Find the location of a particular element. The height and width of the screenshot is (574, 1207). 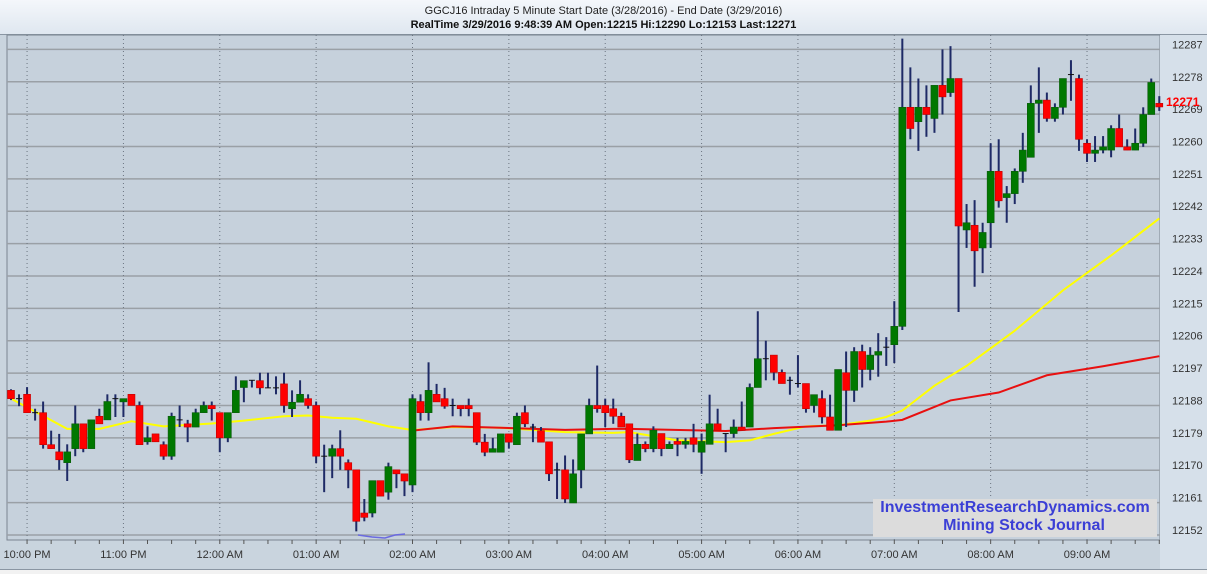

x-tick-label: 05:00 AM is located at coordinates (701, 555).